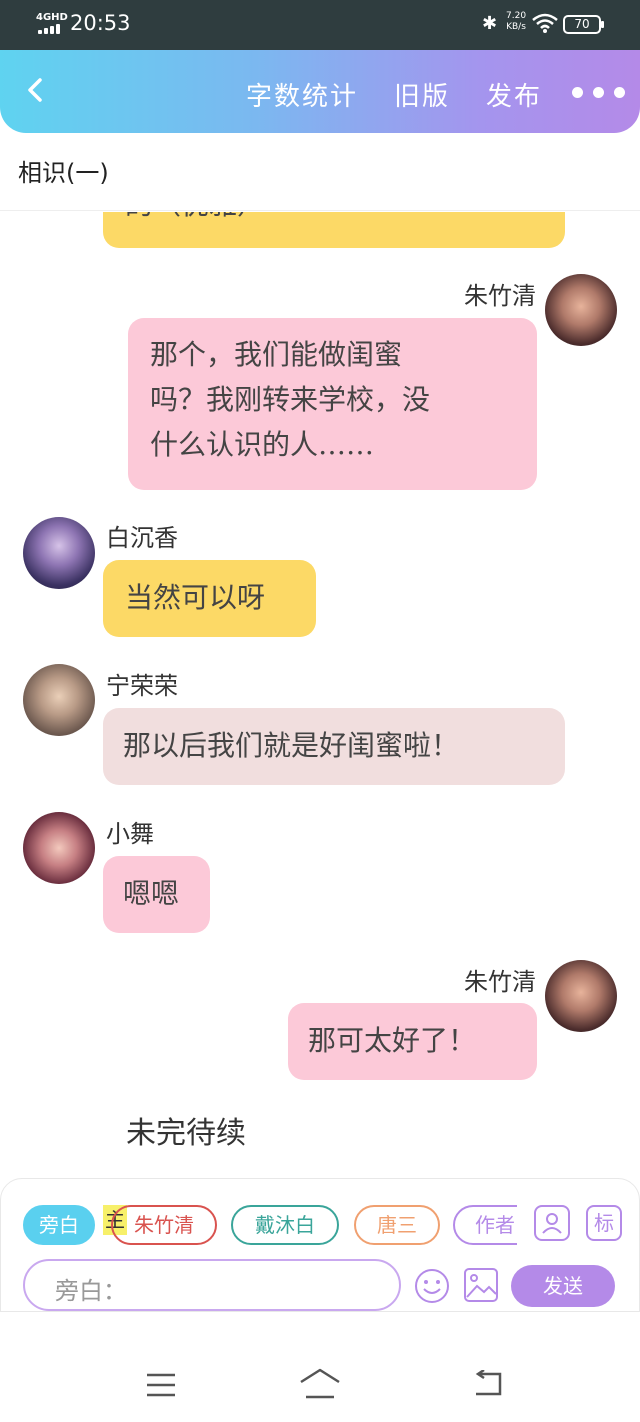 The image size is (640, 1422). What do you see at coordinates (397, 1225) in the screenshot?
I see `role-chip-tangsan: 唐三` at bounding box center [397, 1225].